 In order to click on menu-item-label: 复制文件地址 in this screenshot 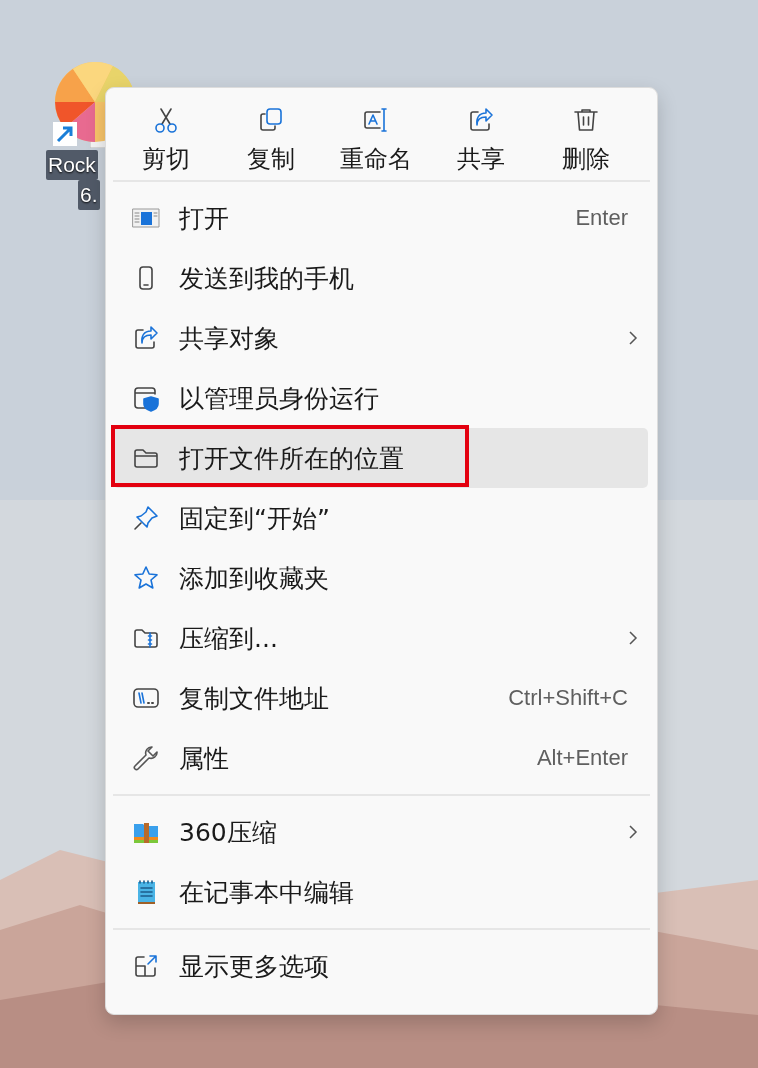, I will do `click(254, 698)`.